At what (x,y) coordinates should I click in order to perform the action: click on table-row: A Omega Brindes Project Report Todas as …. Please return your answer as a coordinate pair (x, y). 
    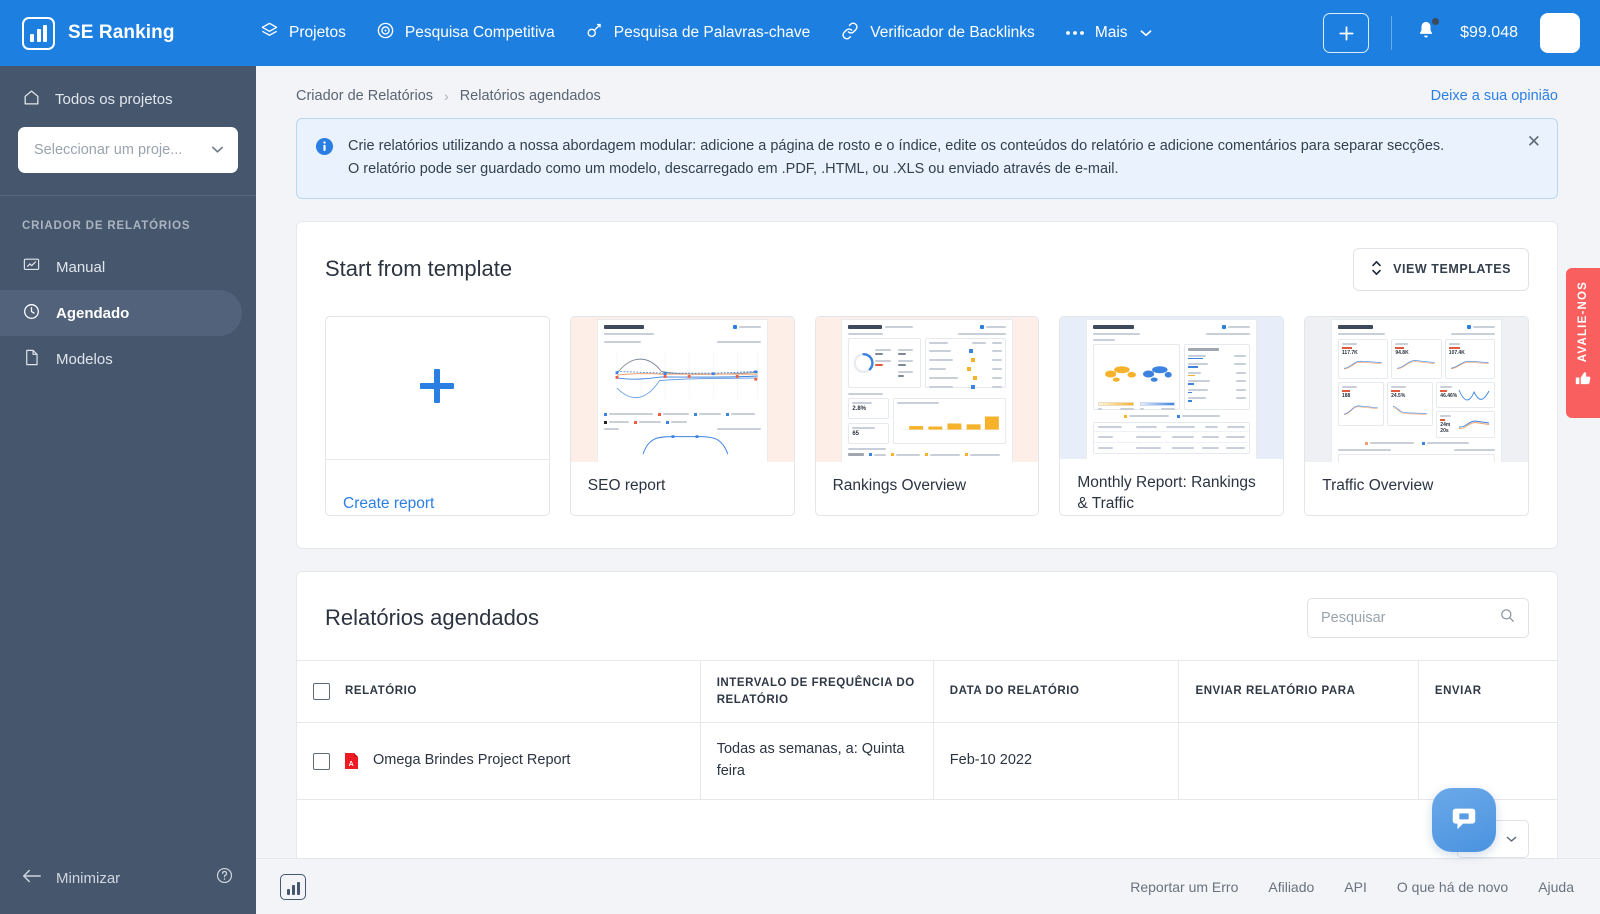
    Looking at the image, I should click on (927, 761).